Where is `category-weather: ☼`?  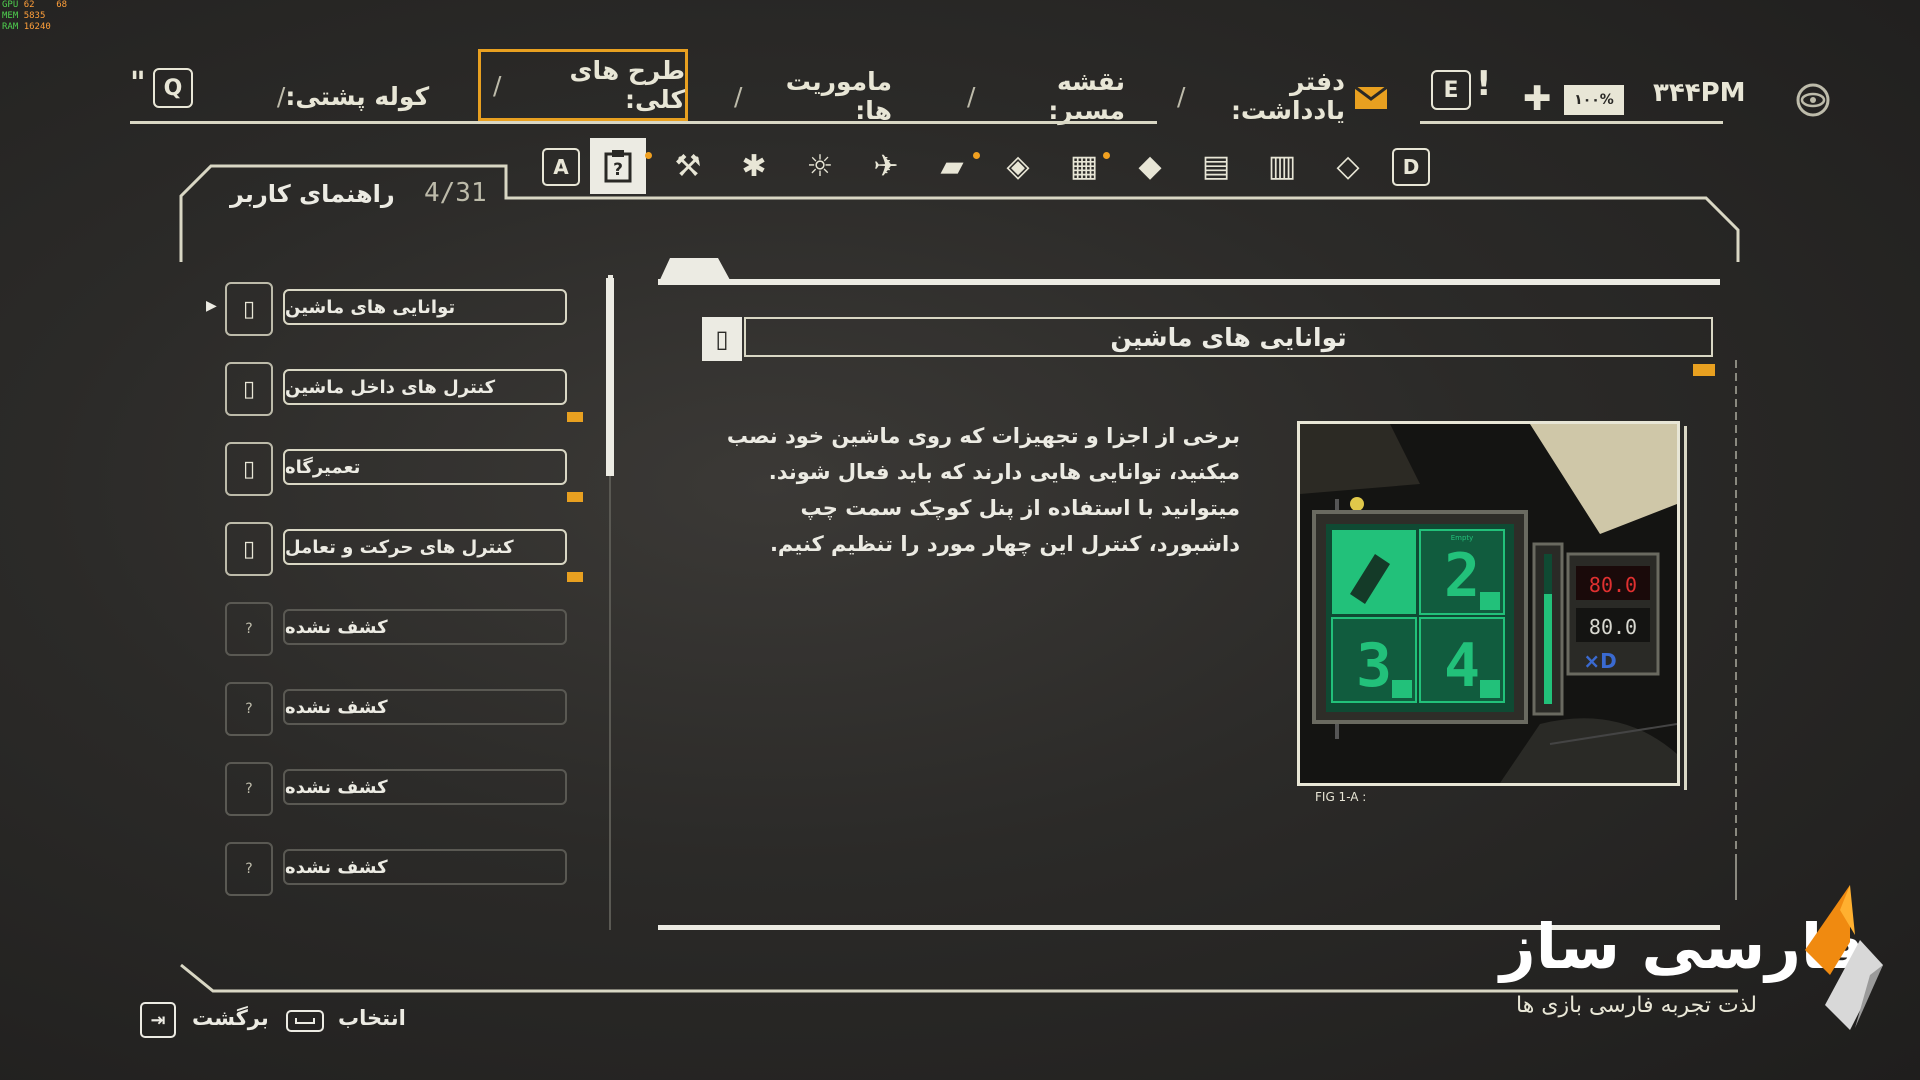 category-weather: ☼ is located at coordinates (820, 166).